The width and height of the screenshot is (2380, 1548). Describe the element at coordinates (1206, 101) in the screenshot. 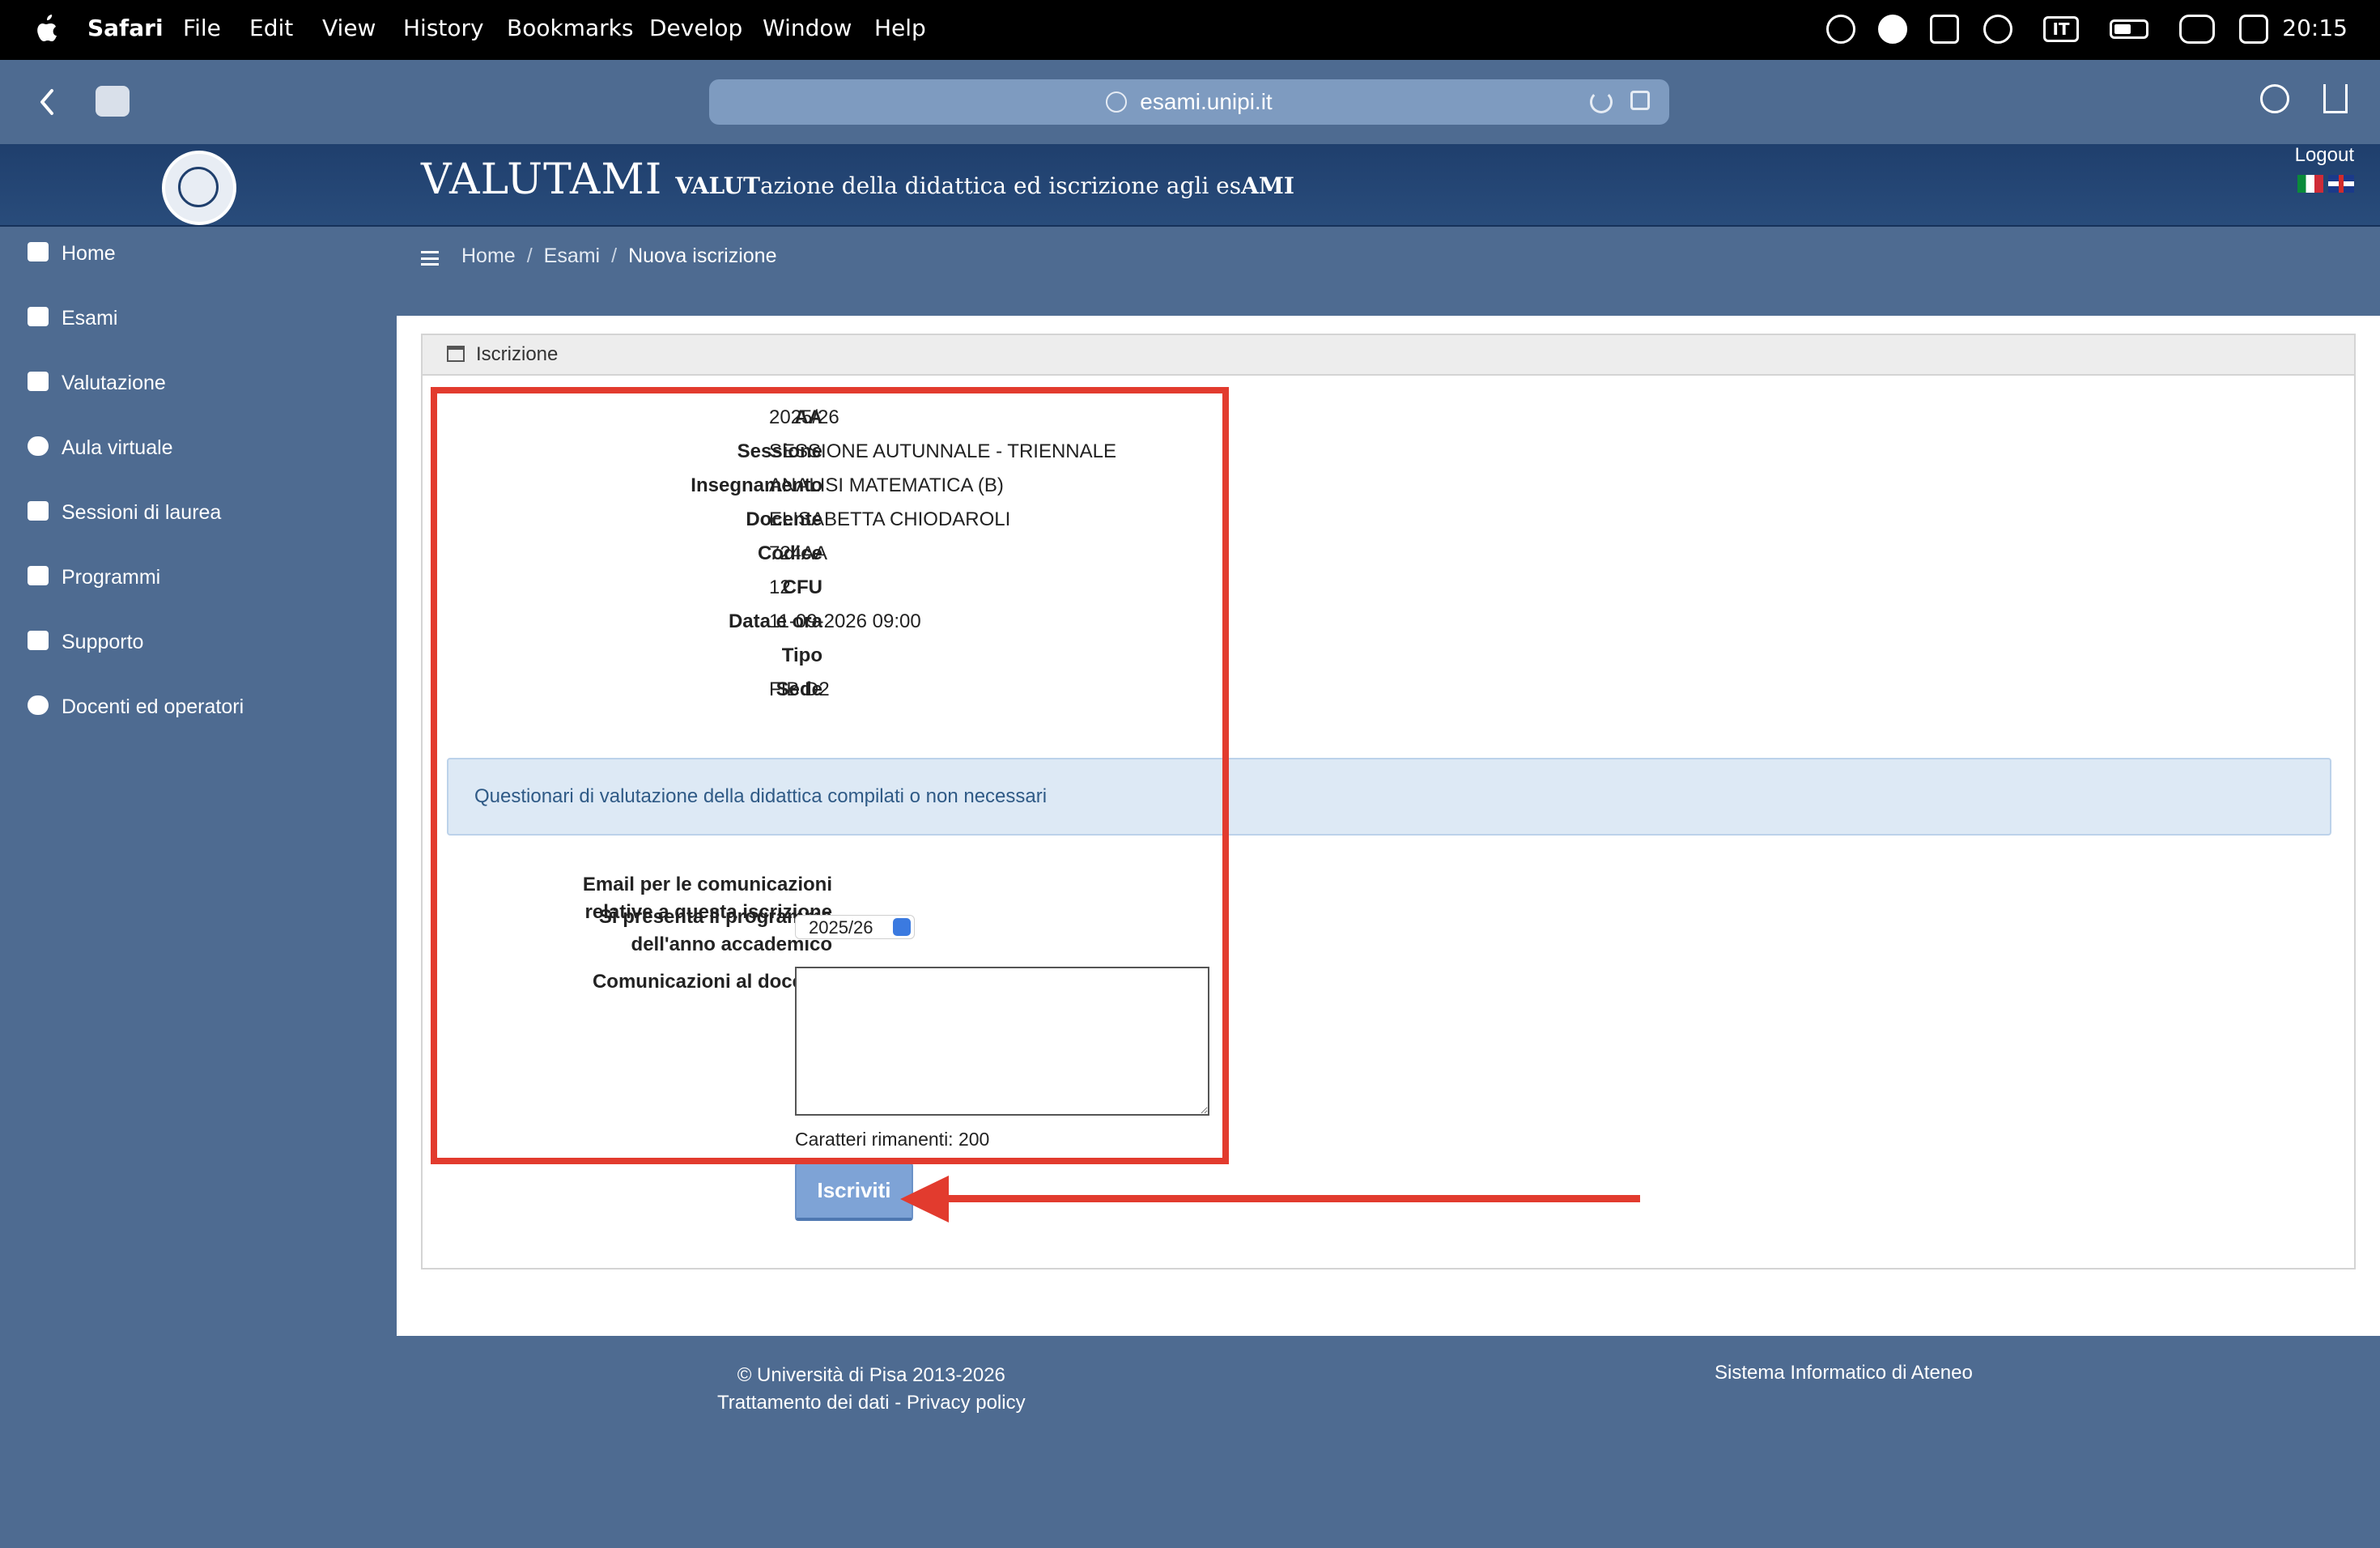

I see `address-bar-url: esami.unipi.it` at that location.